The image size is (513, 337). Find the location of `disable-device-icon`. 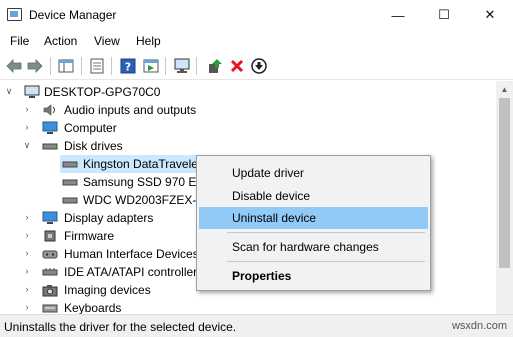

disable-device-icon is located at coordinates (259, 66).